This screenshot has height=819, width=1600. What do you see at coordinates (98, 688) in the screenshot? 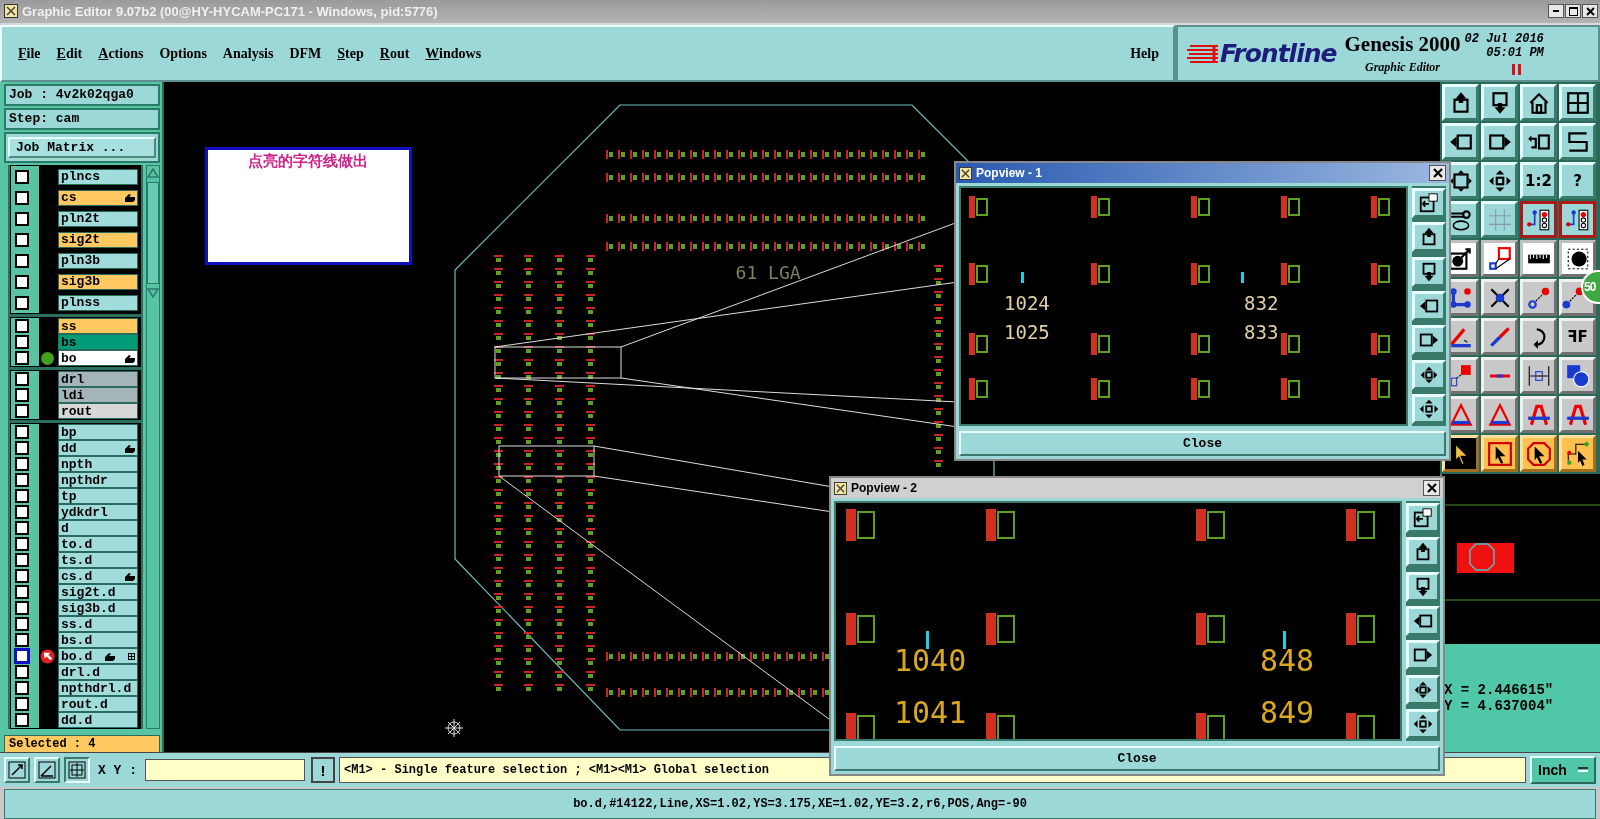
I see `layer-name: npthdrl.d` at bounding box center [98, 688].